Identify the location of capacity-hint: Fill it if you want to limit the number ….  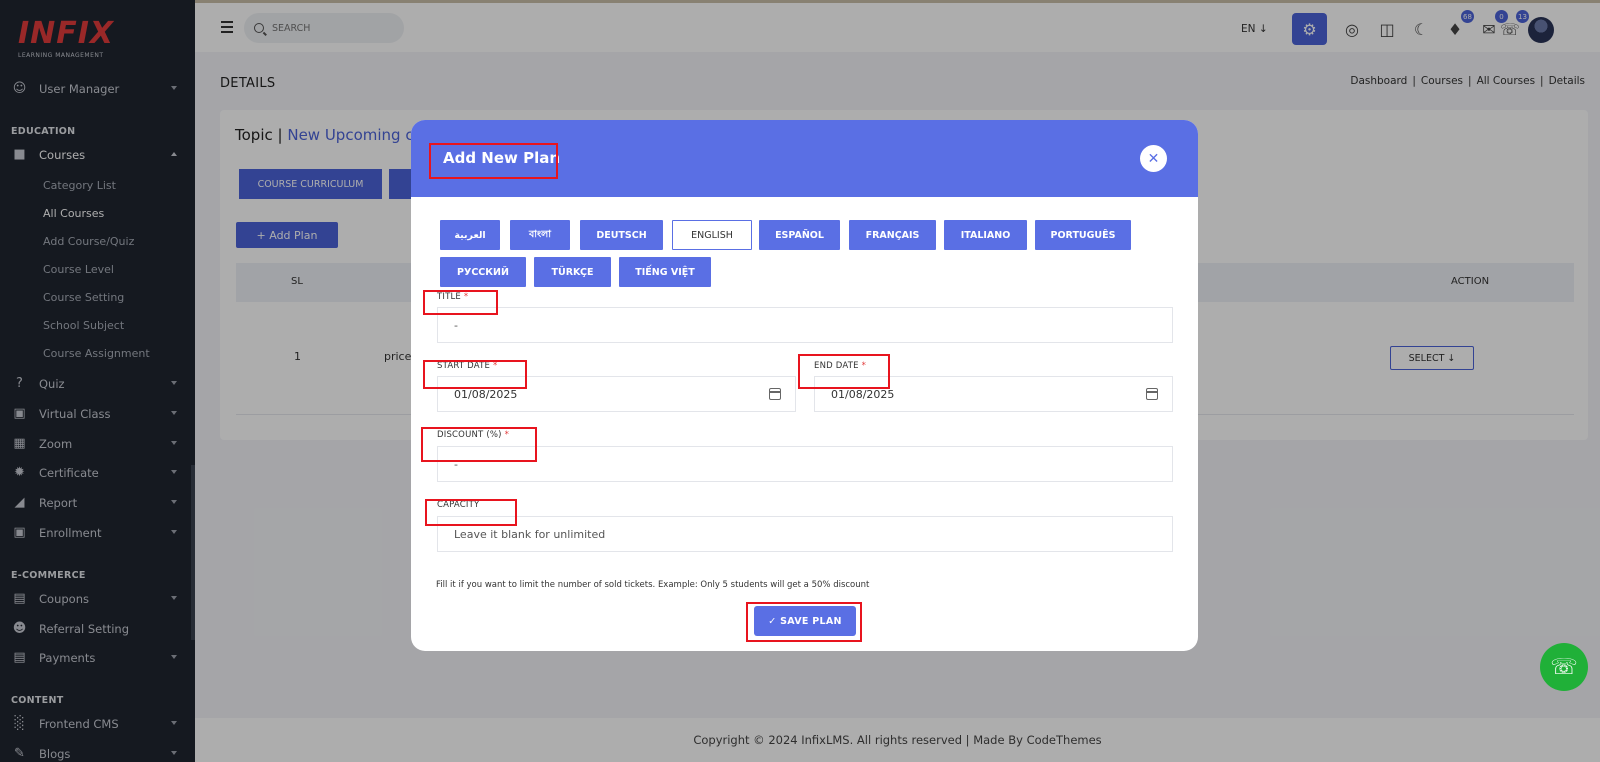
(653, 585).